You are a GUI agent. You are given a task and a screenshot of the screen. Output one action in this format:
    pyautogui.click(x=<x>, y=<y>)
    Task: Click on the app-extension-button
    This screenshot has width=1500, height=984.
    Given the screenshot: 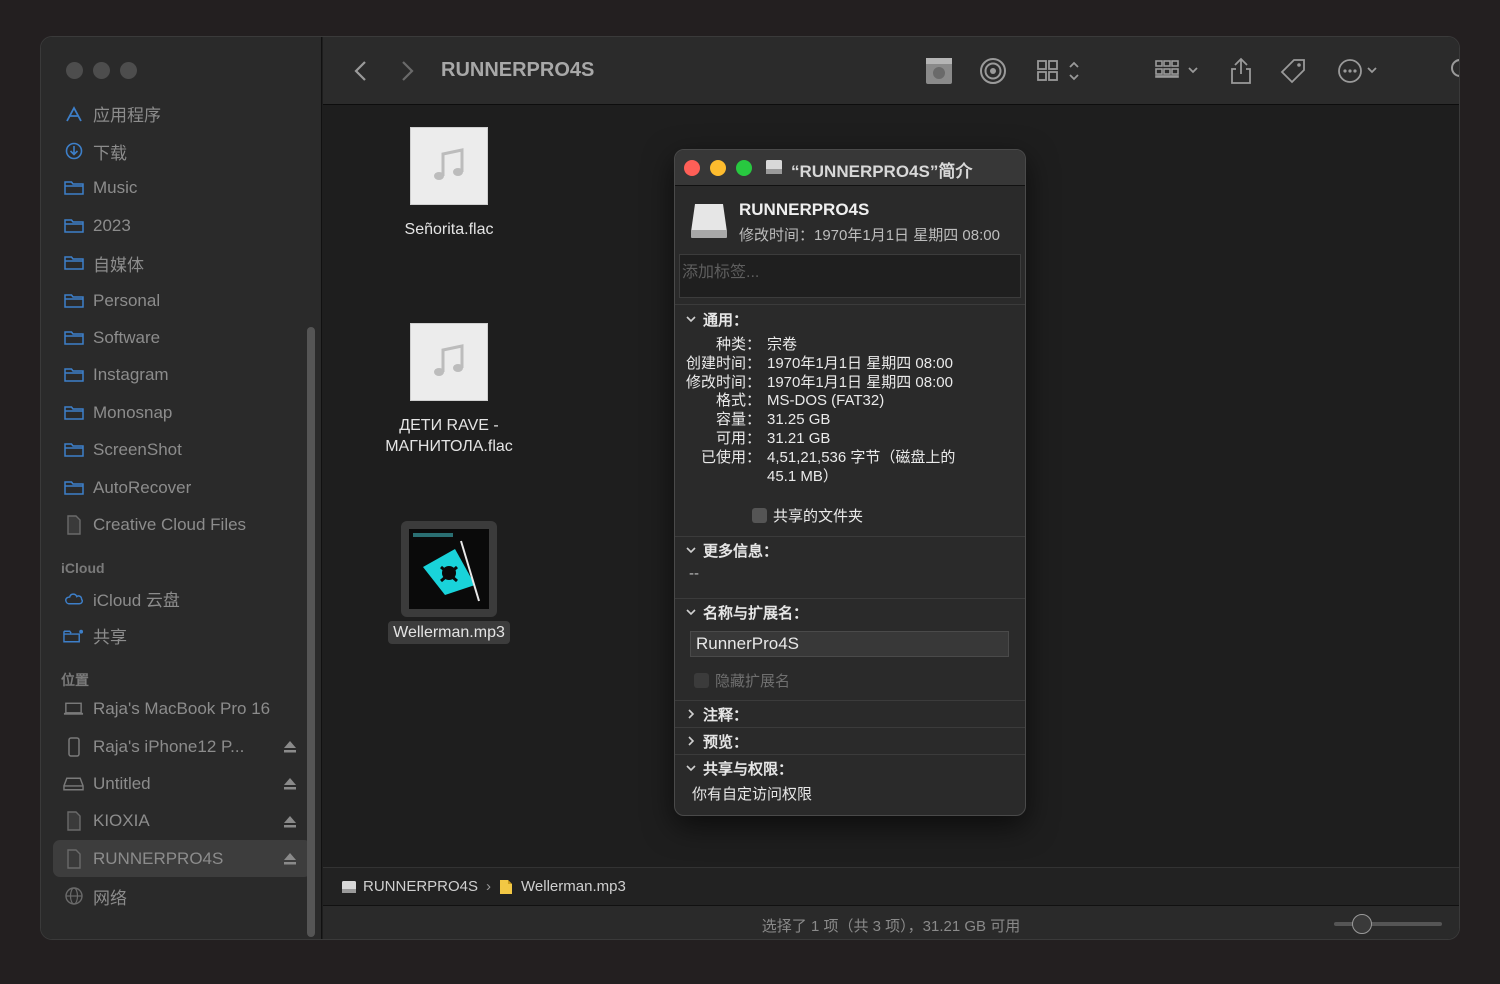 What is the action you would take?
    pyautogui.click(x=939, y=71)
    